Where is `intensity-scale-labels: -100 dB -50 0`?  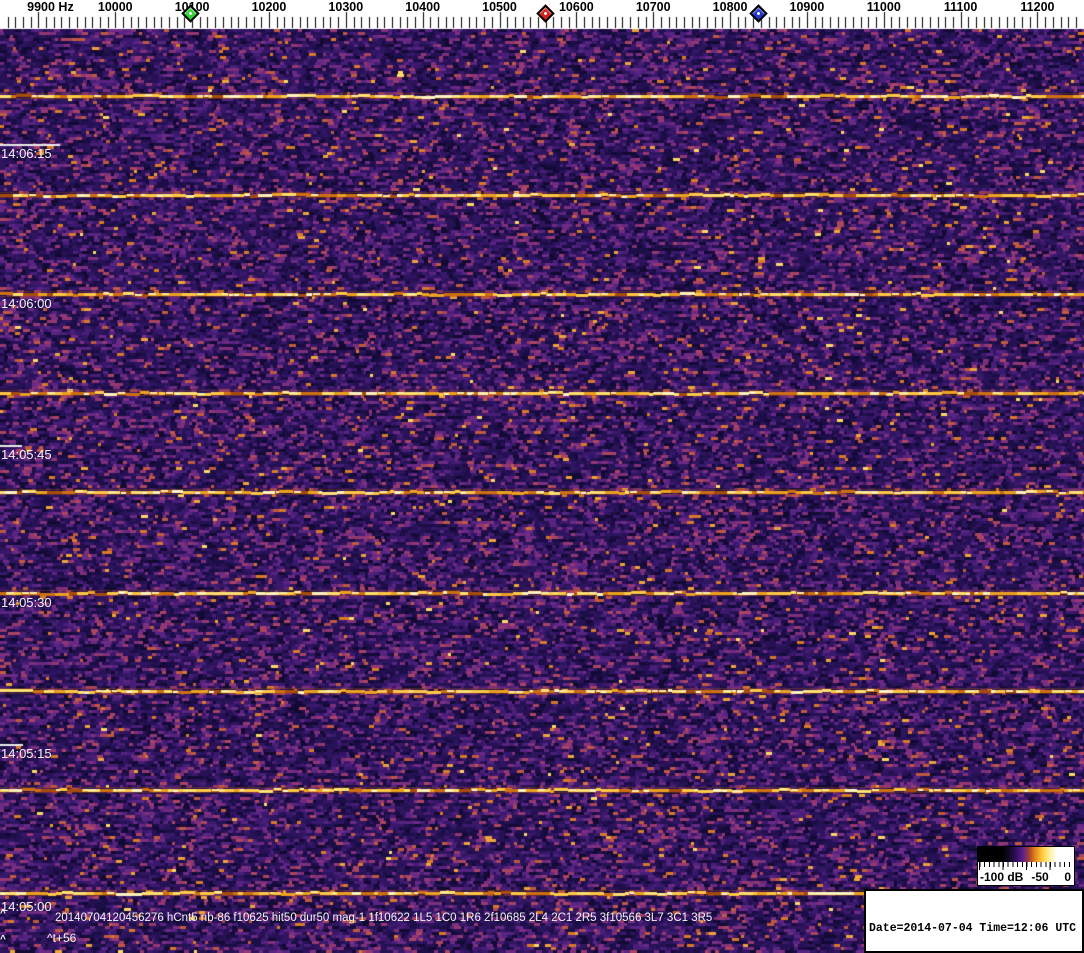
intensity-scale-labels: -100 dB -50 0 is located at coordinates (1026, 877).